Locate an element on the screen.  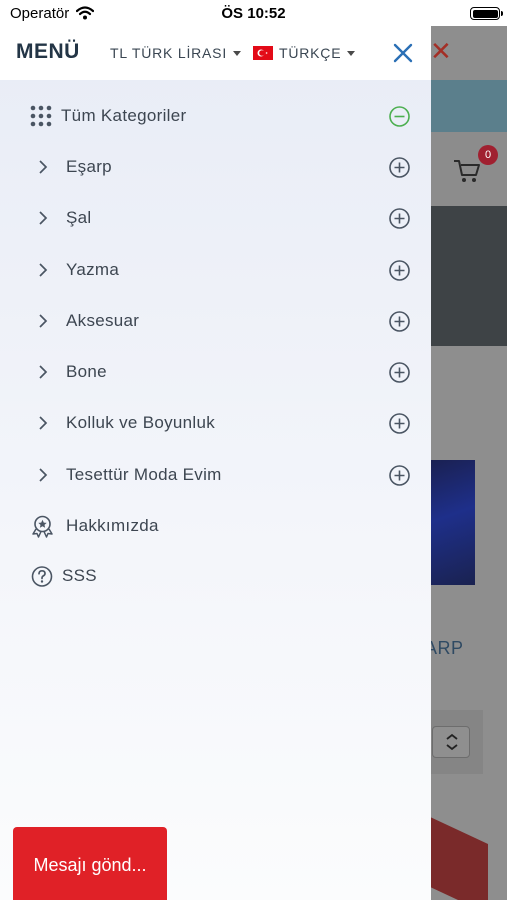
menu-item-label: Eşarp is located at coordinates (89, 166).